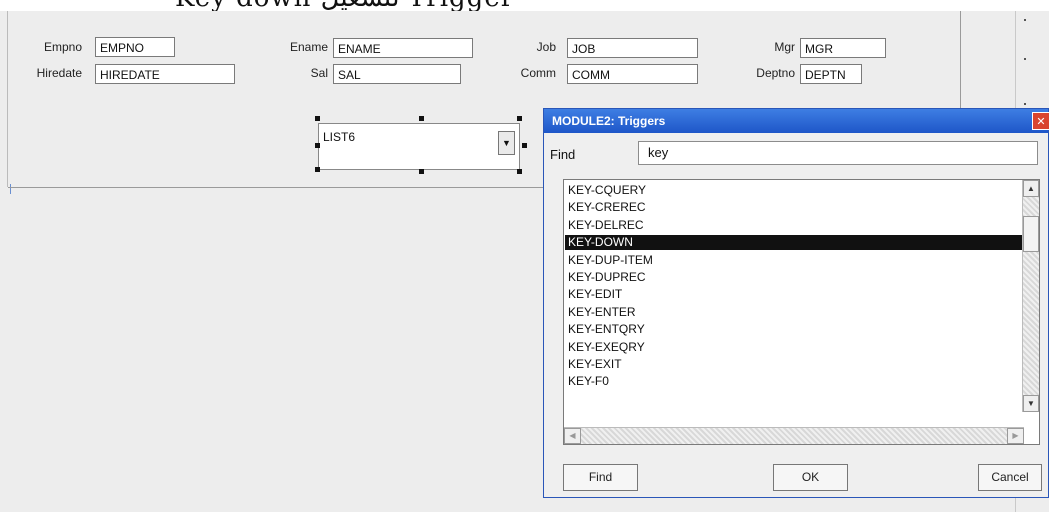 The image size is (1049, 512). I want to click on mgr-field: MGR, so click(843, 48).